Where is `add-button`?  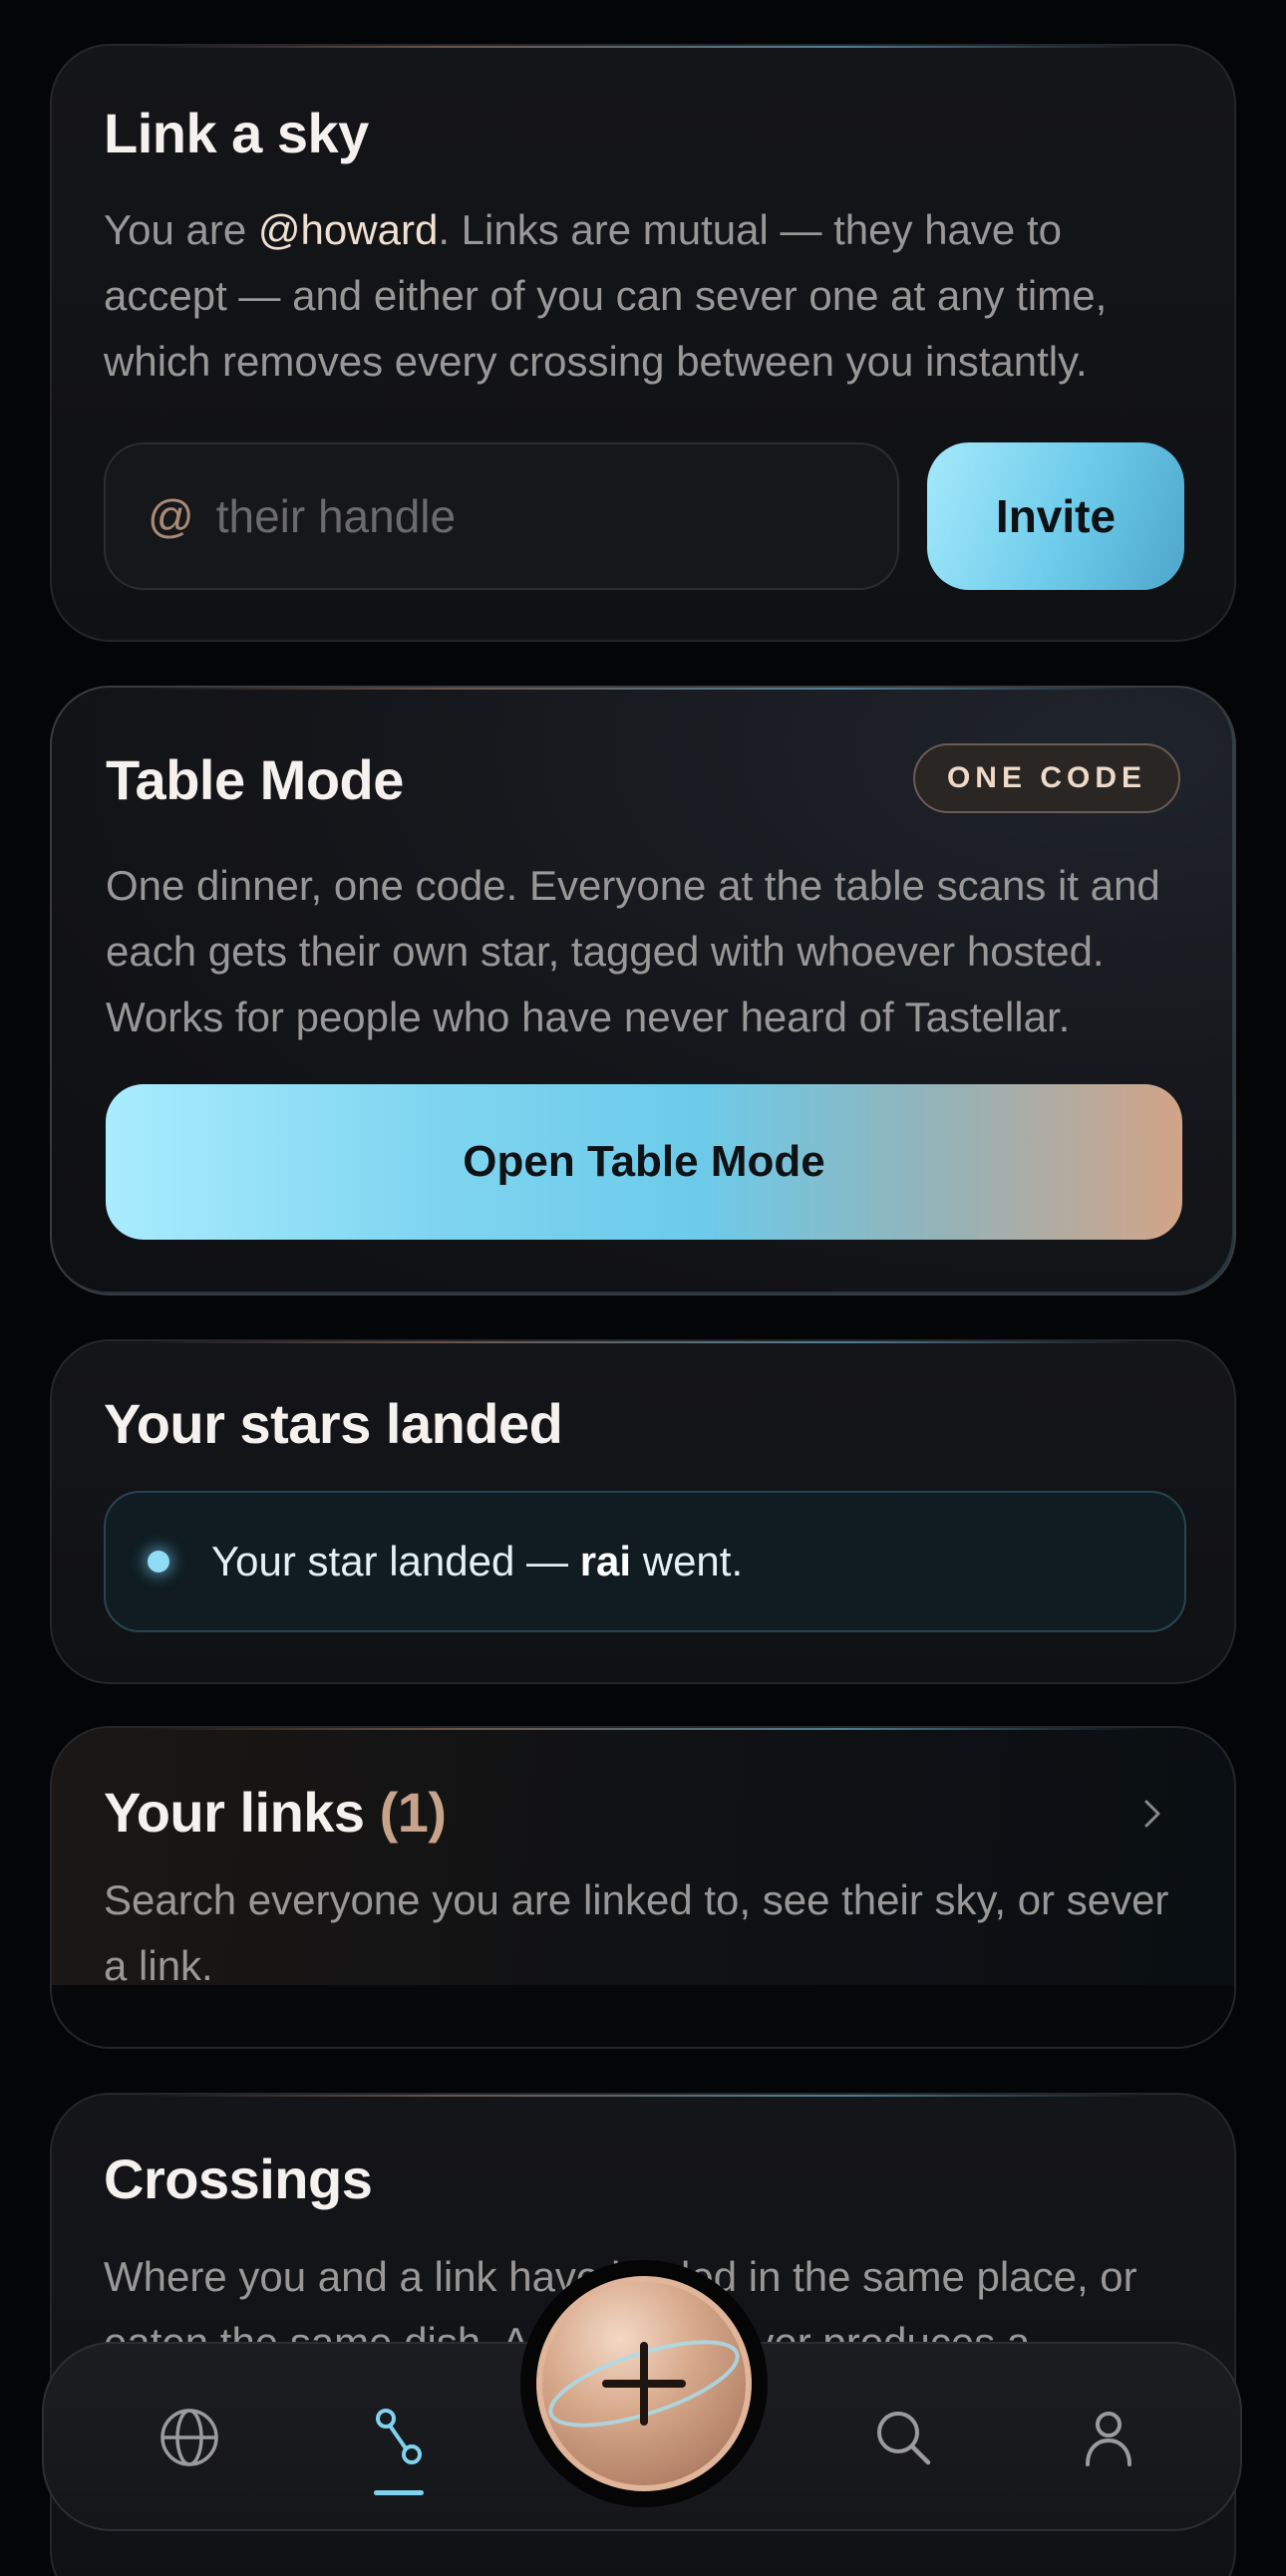 add-button is located at coordinates (644, 2383).